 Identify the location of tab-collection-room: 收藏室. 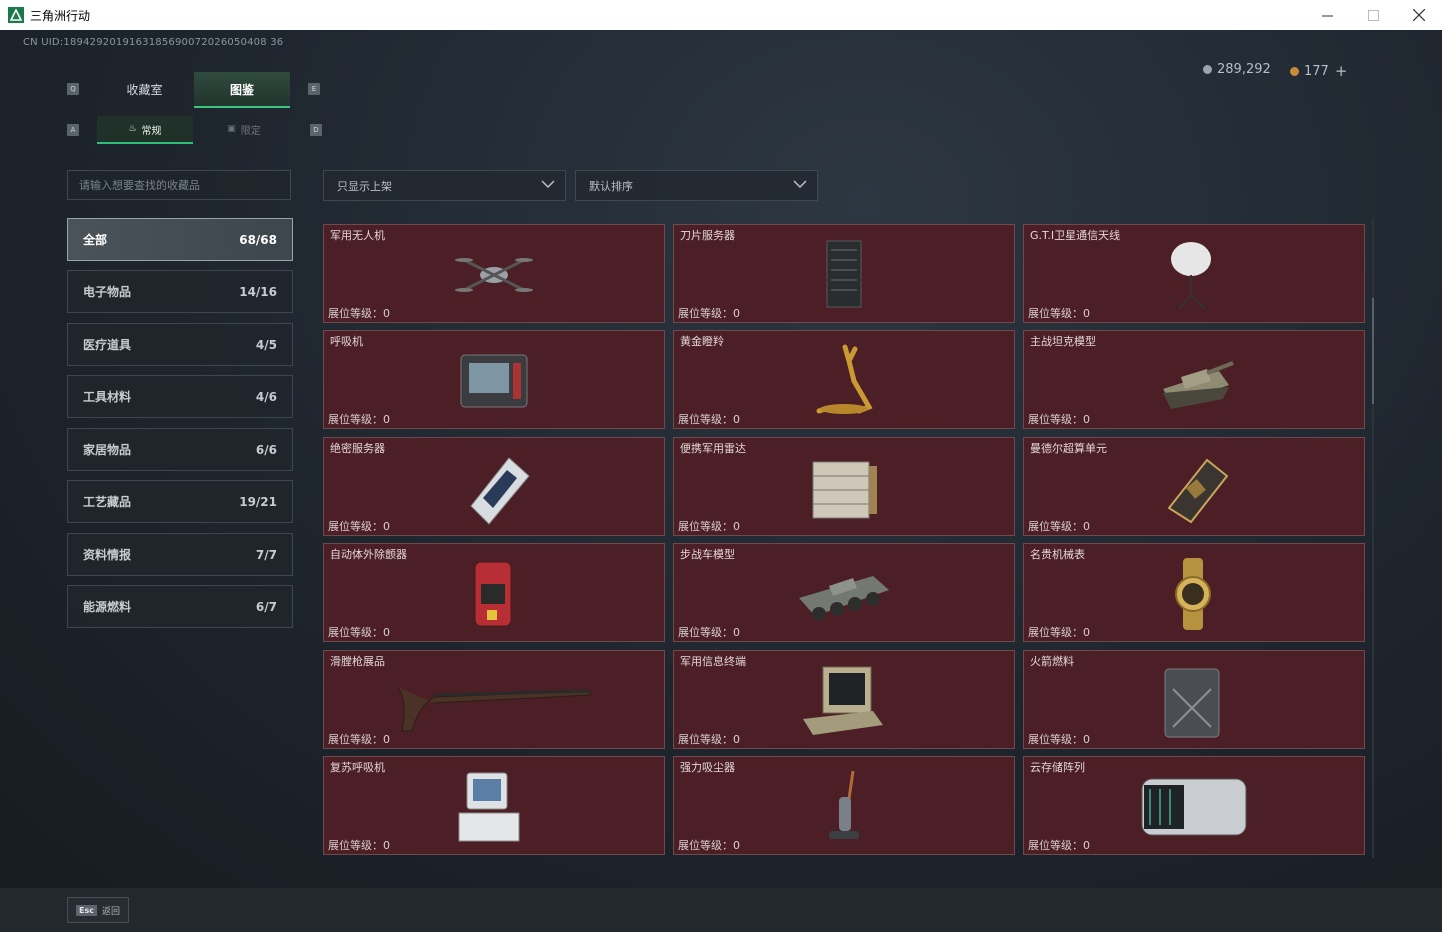
(144, 89).